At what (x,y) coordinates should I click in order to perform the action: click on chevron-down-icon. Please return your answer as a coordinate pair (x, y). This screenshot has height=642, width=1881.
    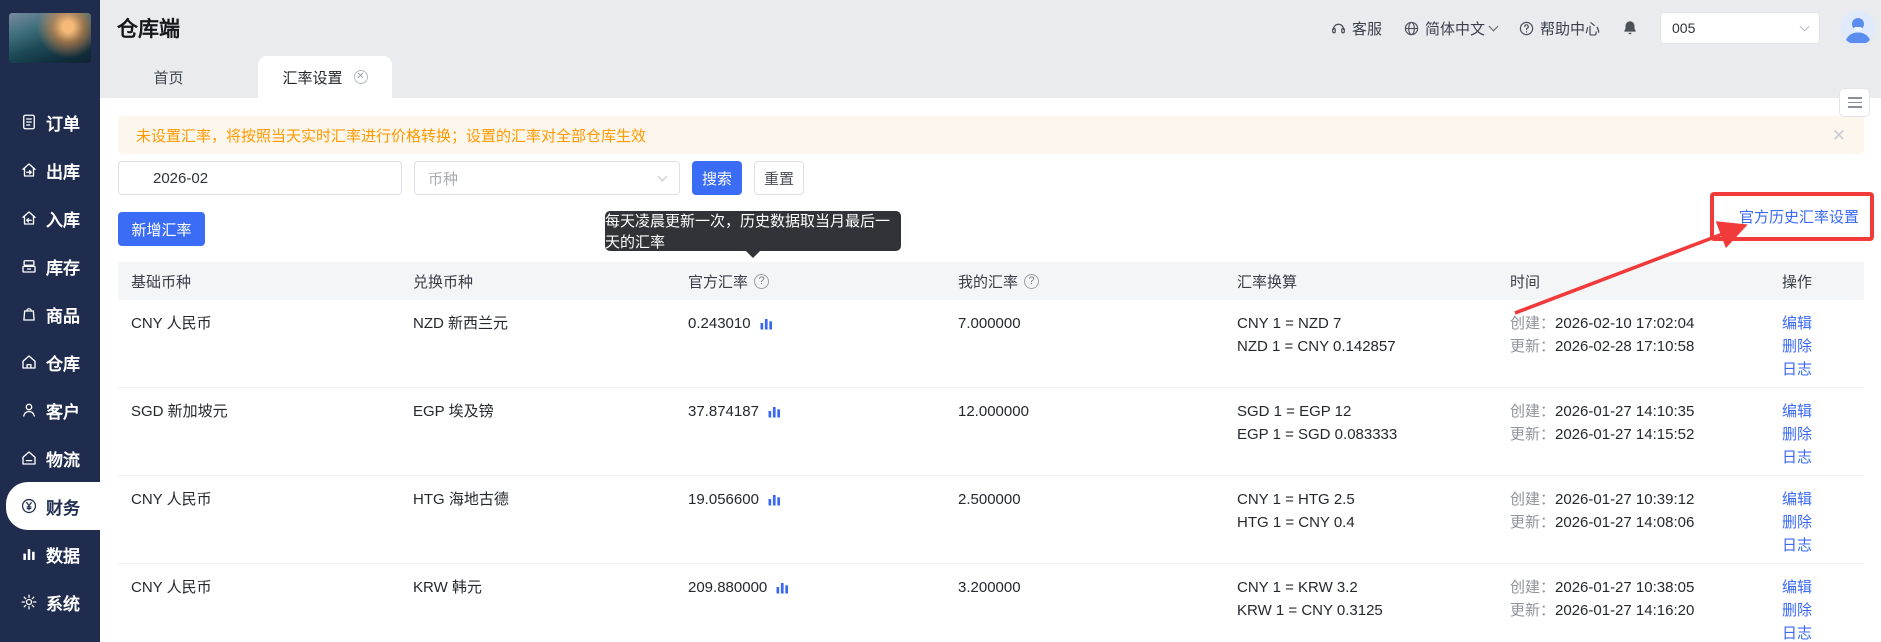
    Looking at the image, I should click on (1804, 26).